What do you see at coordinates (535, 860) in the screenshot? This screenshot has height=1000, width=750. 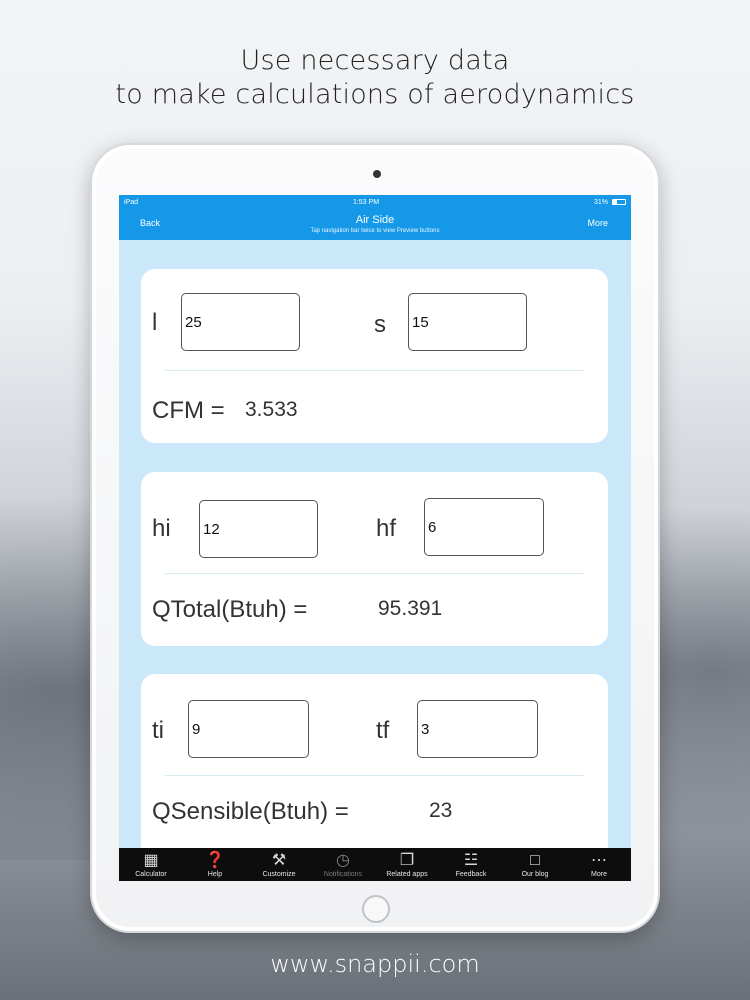 I see `blog-icon: □` at bounding box center [535, 860].